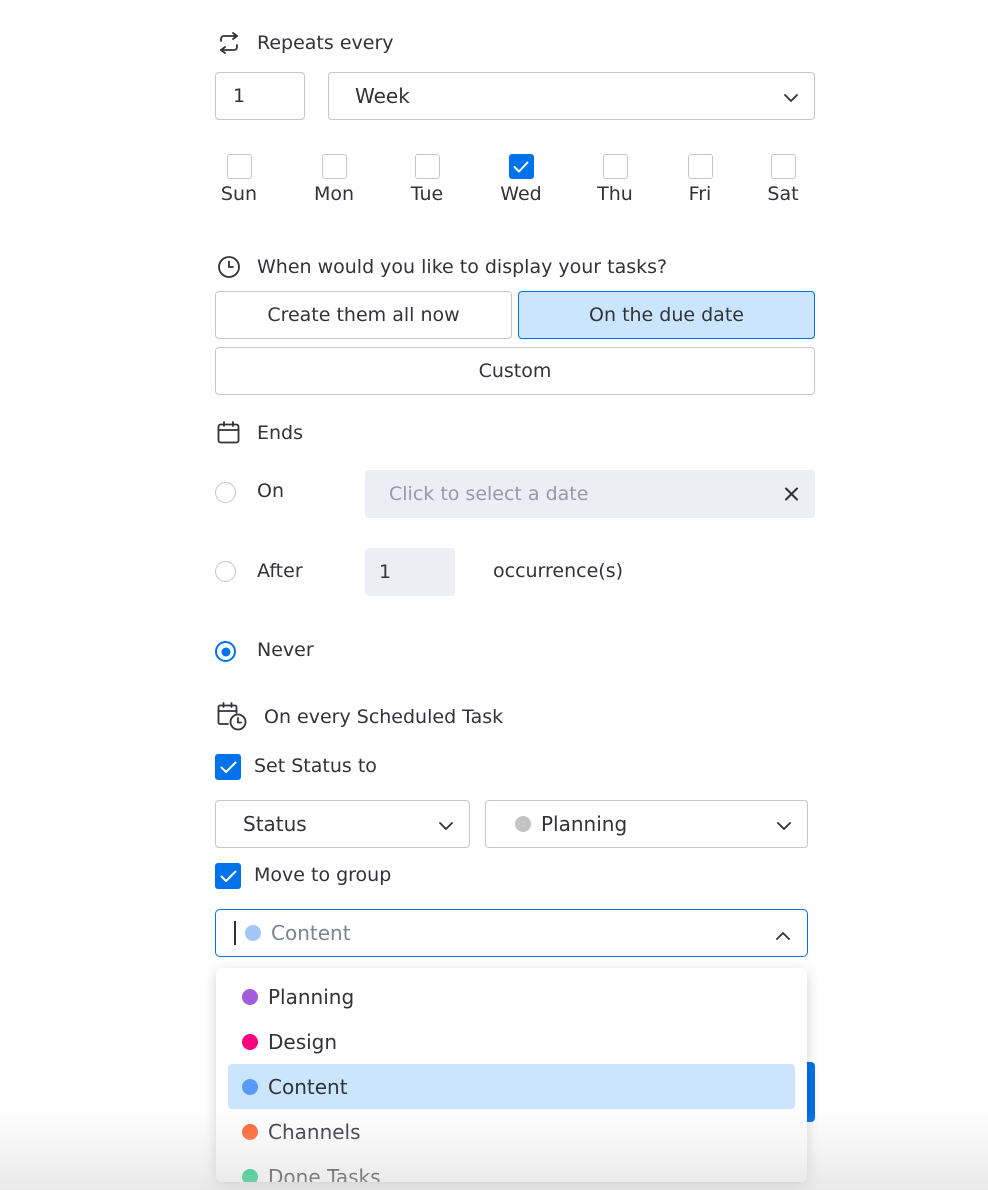 The image size is (988, 1190). What do you see at coordinates (253, 933) in the screenshot?
I see `group-color-dot` at bounding box center [253, 933].